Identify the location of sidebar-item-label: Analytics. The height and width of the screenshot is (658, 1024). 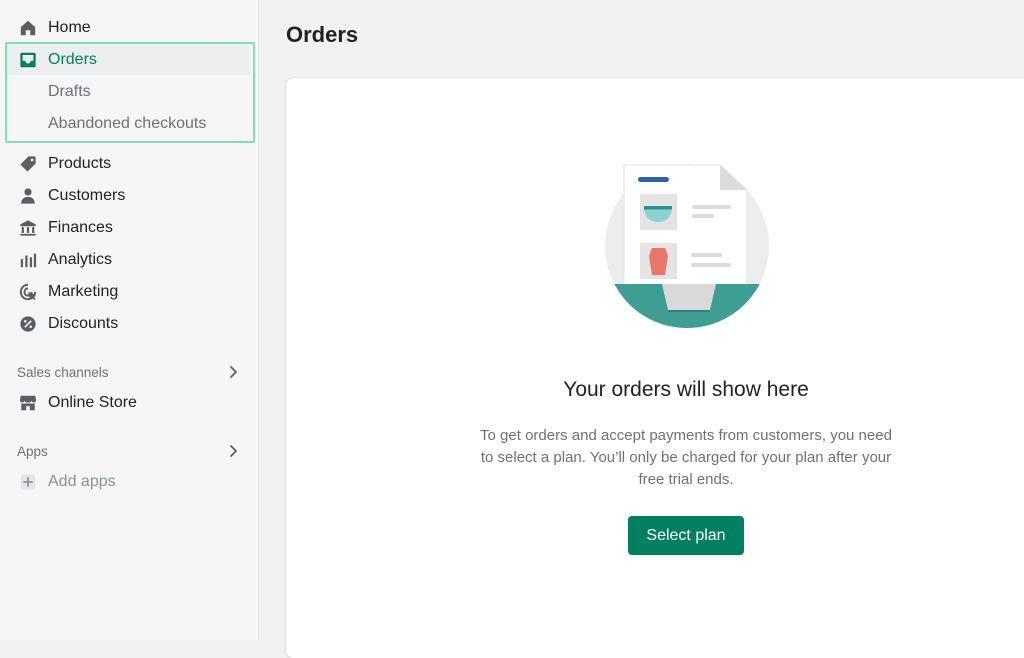
(80, 259).